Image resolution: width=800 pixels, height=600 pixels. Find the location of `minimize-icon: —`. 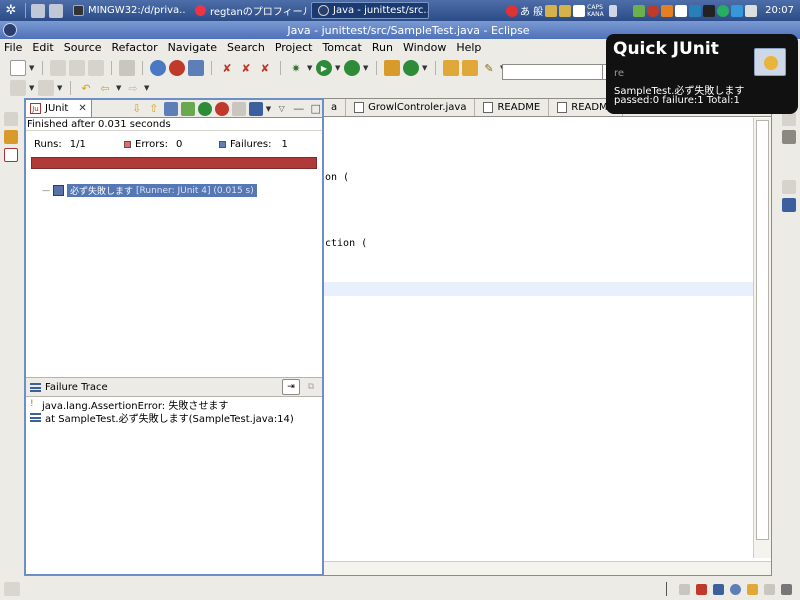

minimize-icon: — is located at coordinates (299, 109).